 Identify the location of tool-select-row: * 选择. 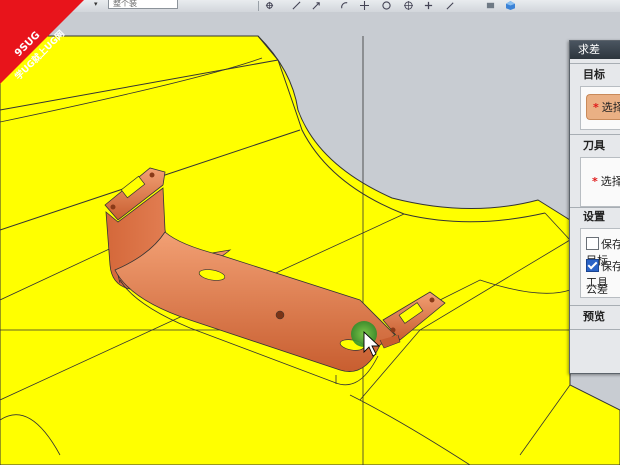
(603, 182).